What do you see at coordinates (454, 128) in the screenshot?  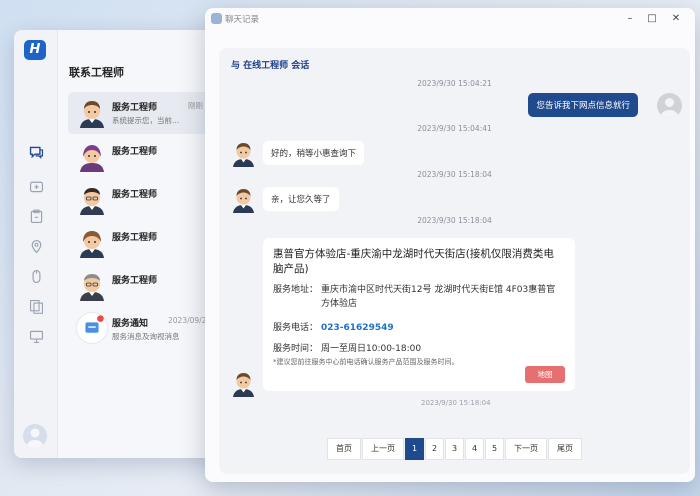 I see `message-time: 2023/9/30 15:04:41` at bounding box center [454, 128].